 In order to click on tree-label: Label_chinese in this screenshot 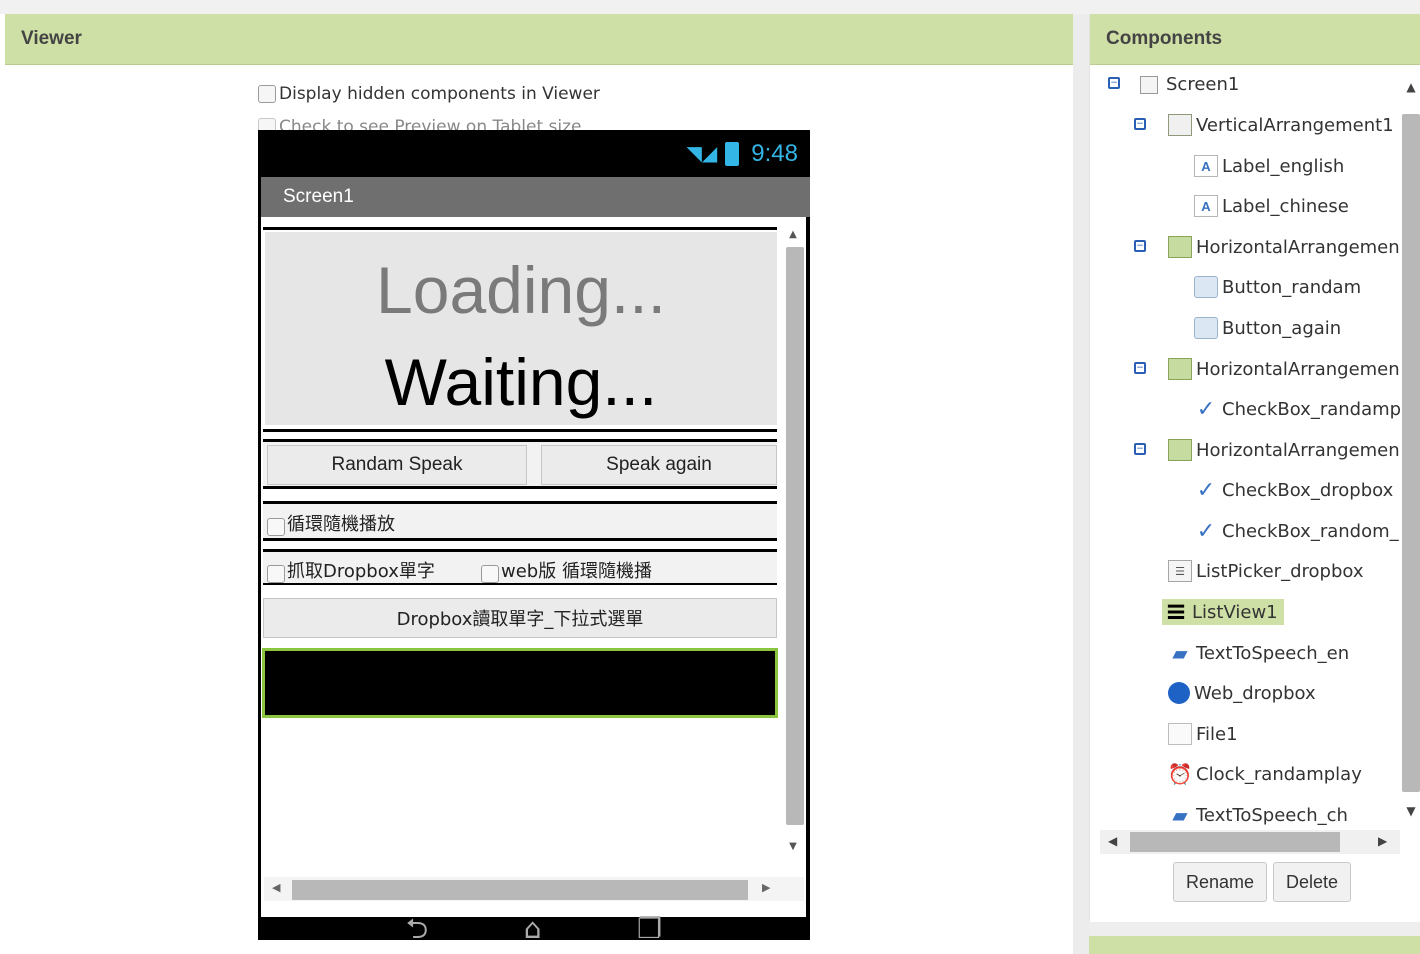, I will do `click(1285, 206)`.